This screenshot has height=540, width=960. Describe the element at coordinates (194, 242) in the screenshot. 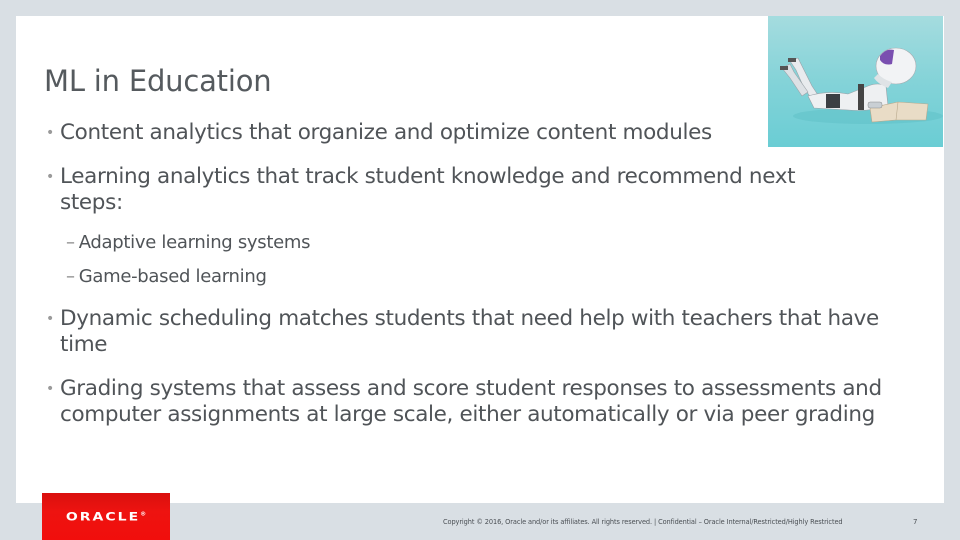

I see `sub-bullet-text: Adaptive learning systems` at that location.